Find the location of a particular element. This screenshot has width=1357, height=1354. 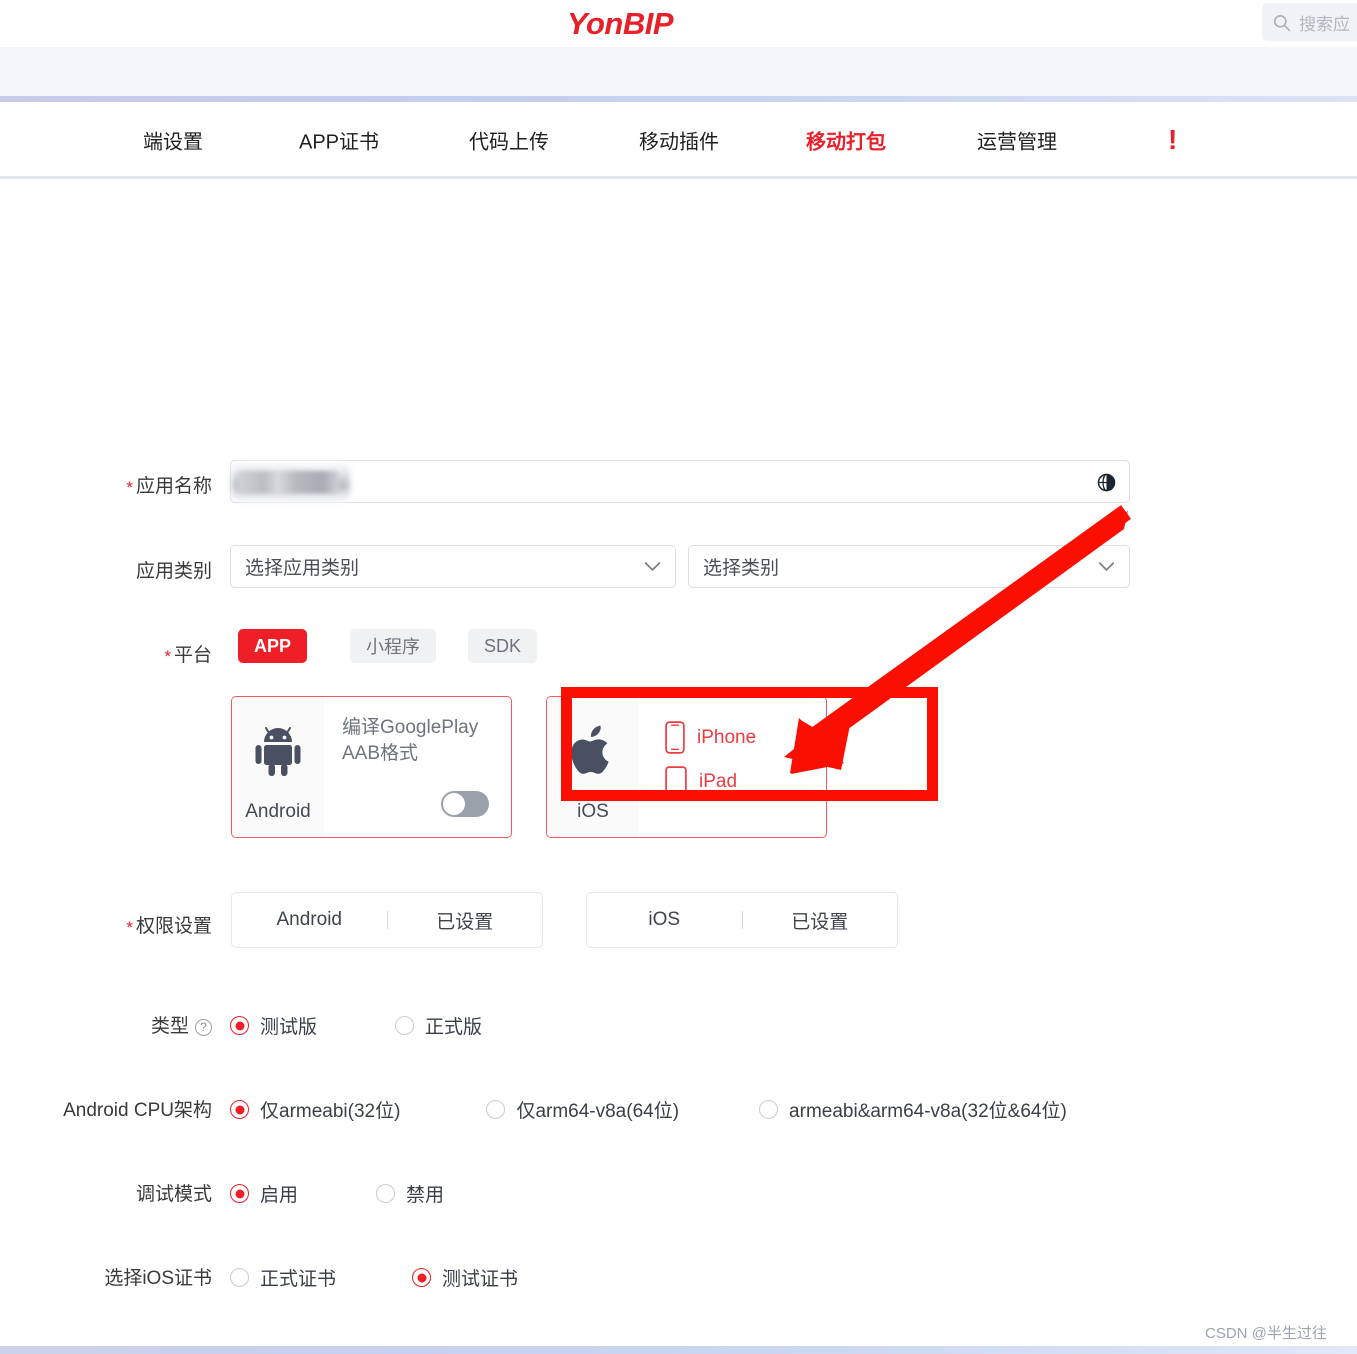

nav-item-operations: 运营管理 is located at coordinates (1017, 140).